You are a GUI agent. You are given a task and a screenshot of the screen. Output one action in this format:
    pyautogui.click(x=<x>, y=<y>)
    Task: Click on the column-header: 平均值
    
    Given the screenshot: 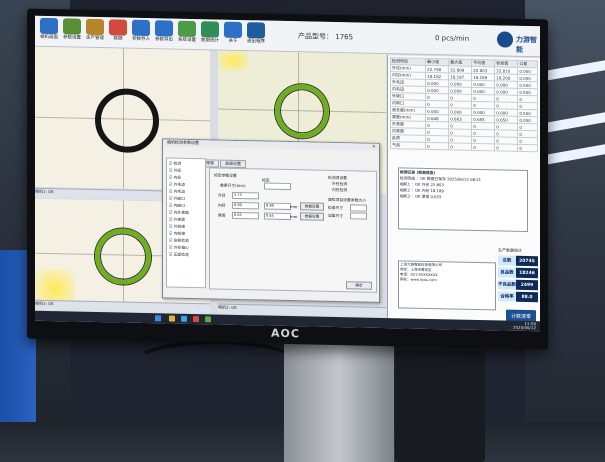 What is the action you would take?
    pyautogui.click(x=483, y=63)
    